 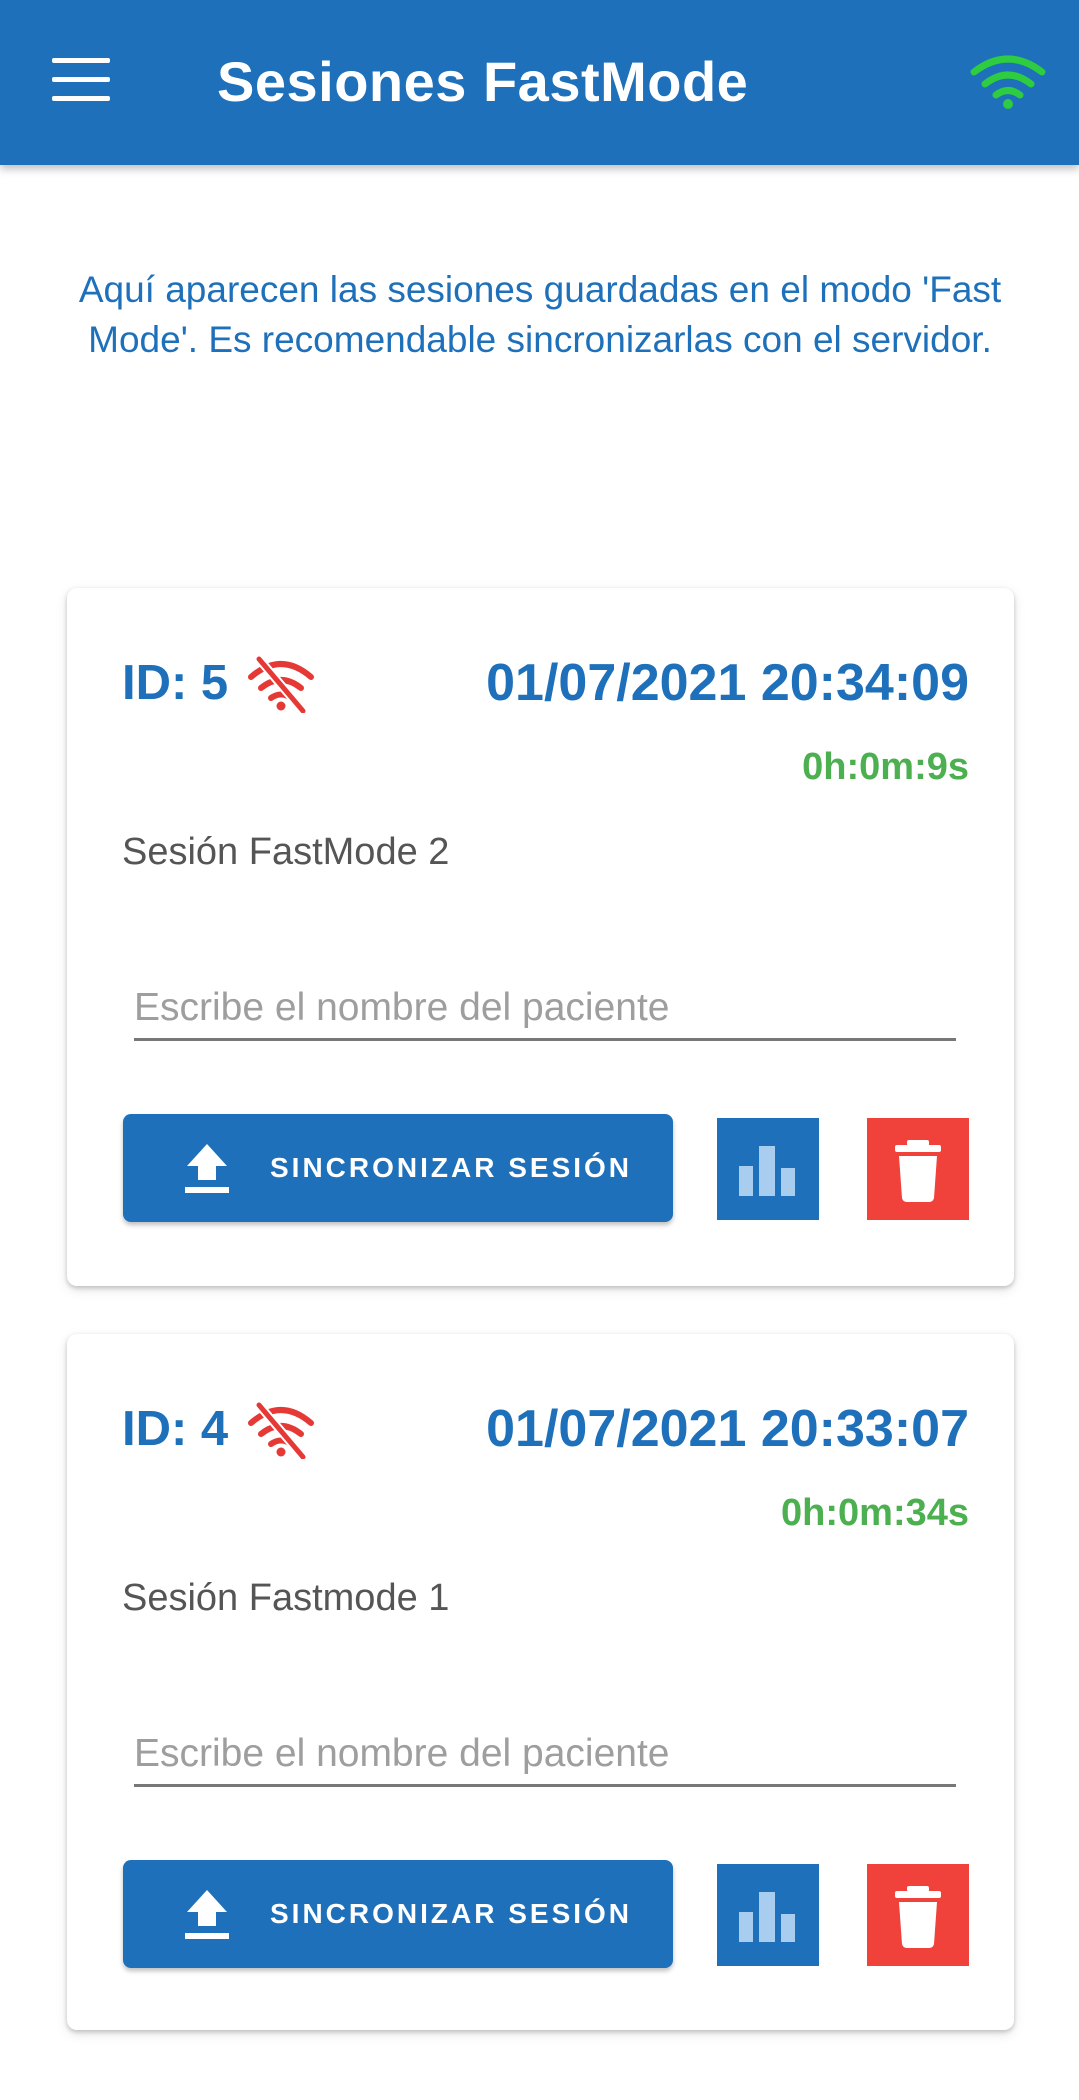 I want to click on session-datetime: 01/07/2021 20:34:09, so click(x=727, y=683).